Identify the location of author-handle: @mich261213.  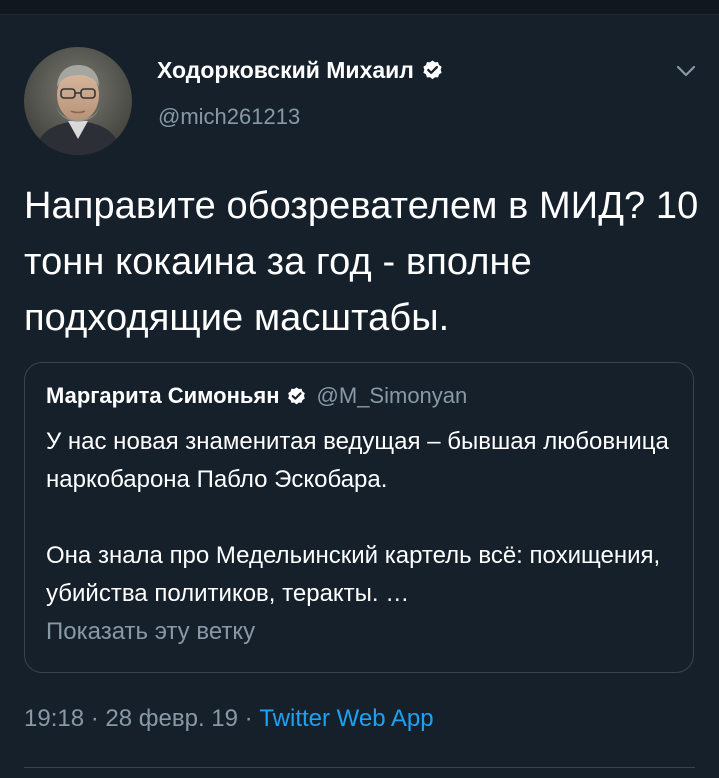
(229, 117).